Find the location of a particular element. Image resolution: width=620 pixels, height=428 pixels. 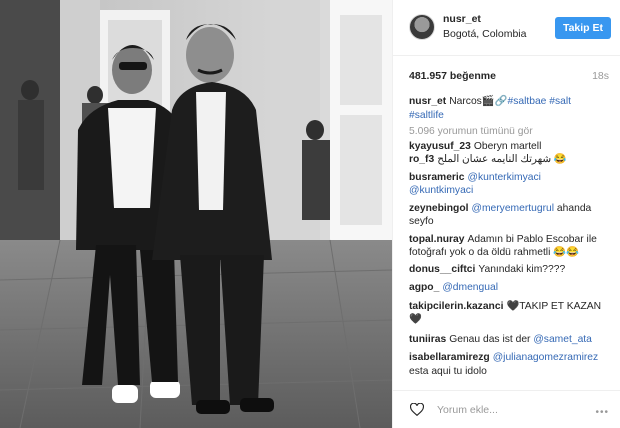

comment-mention: @dmengual is located at coordinates (470, 287).